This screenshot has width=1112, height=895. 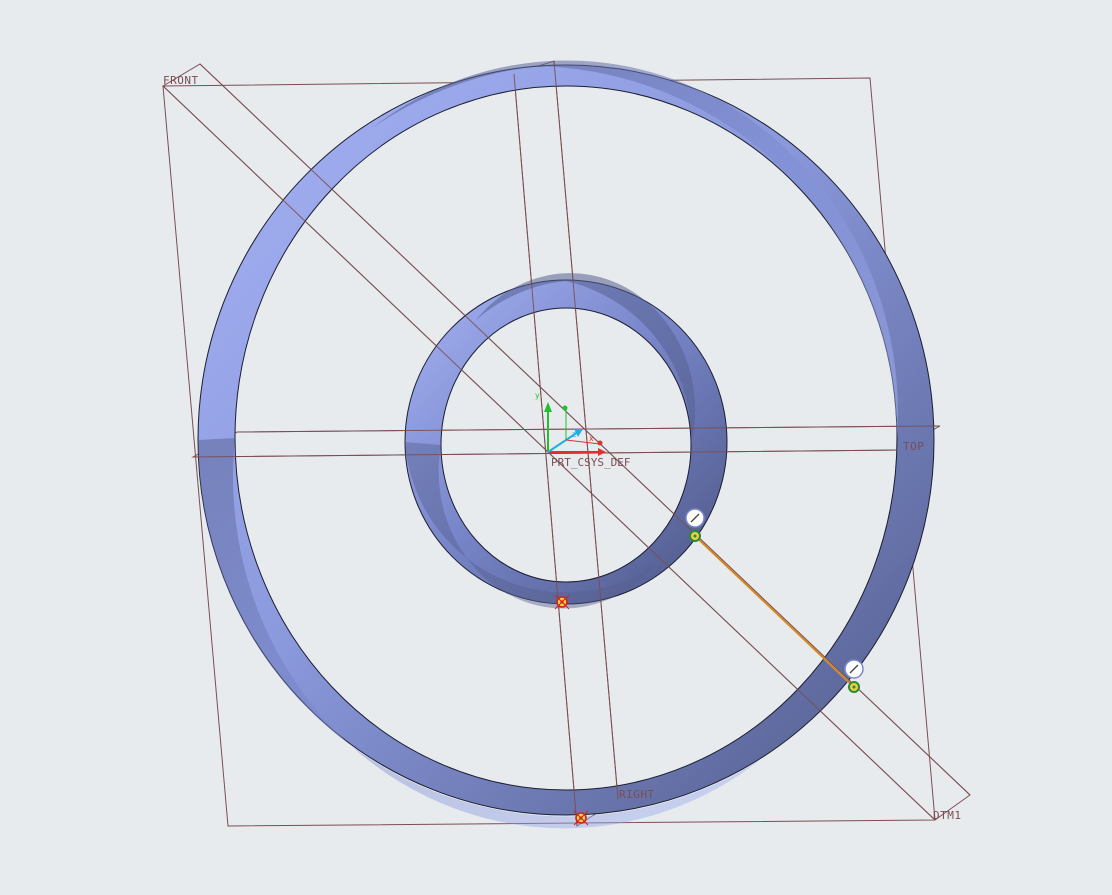 What do you see at coordinates (854, 687) in the screenshot?
I see `line-endpoint-end` at bounding box center [854, 687].